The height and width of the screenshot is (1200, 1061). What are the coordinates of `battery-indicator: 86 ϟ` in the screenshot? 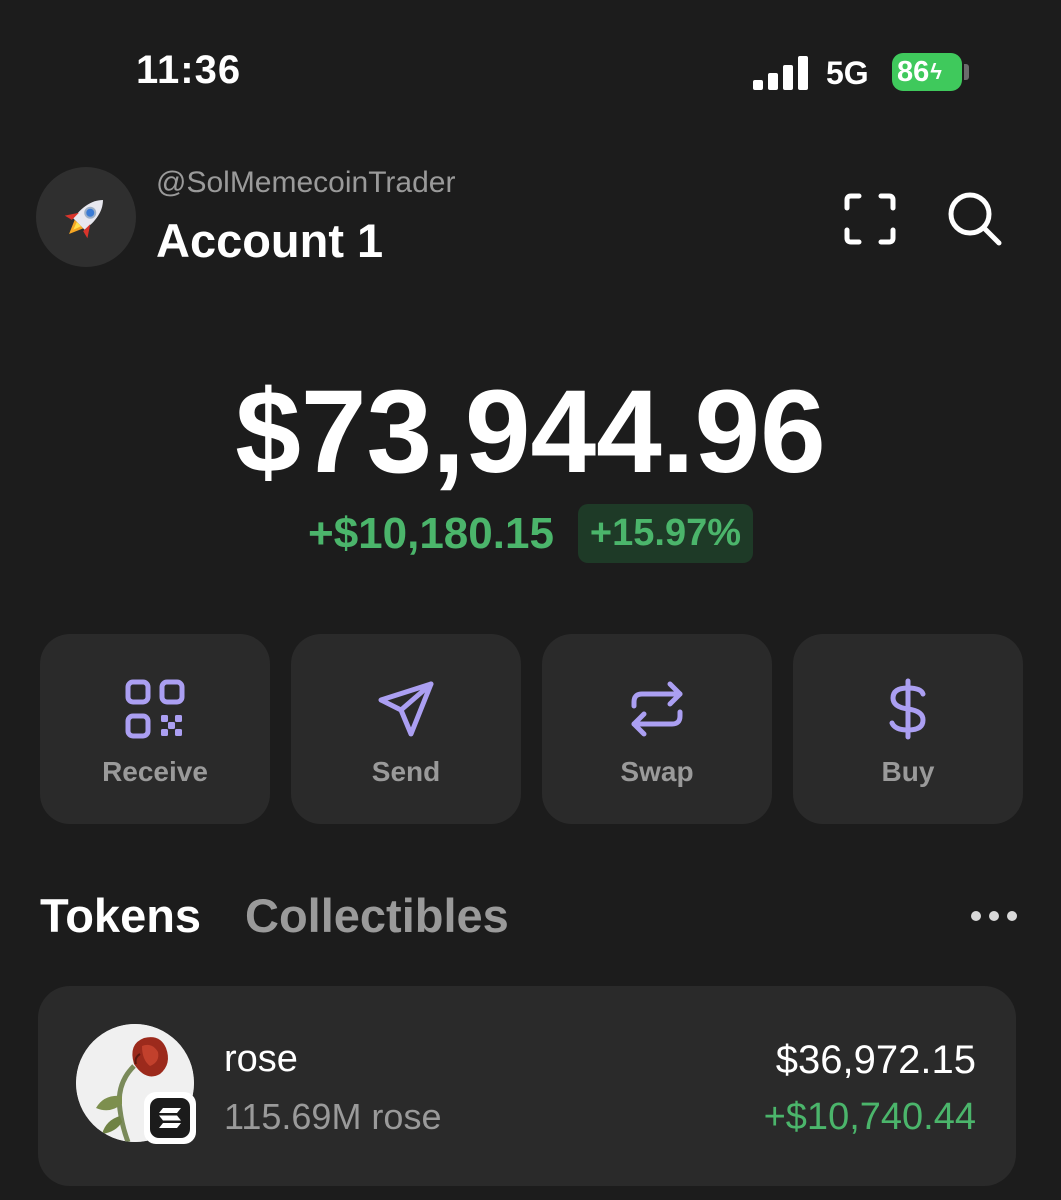 It's located at (927, 72).